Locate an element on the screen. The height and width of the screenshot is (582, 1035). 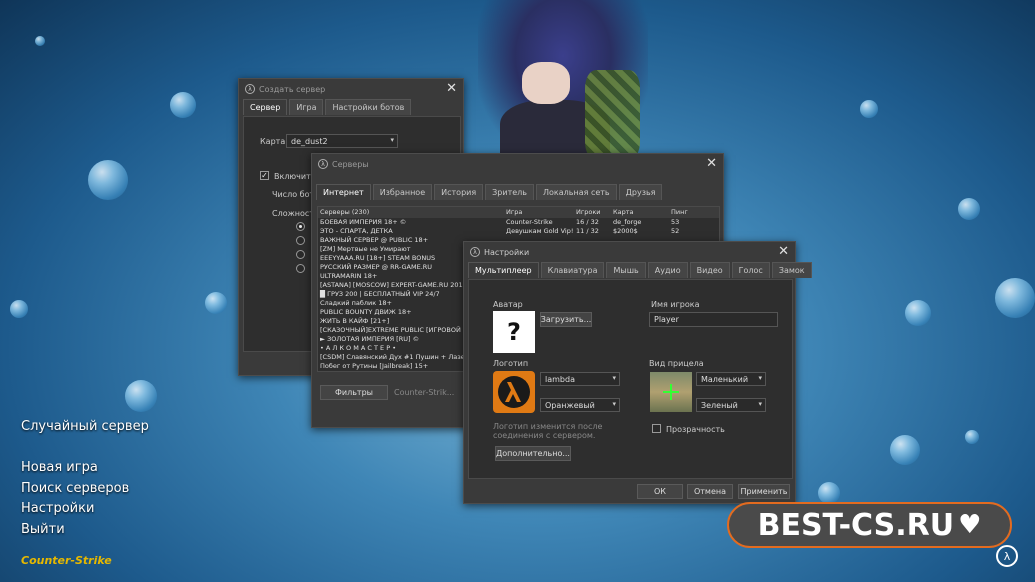
crosshair-preview is located at coordinates (671, 392).